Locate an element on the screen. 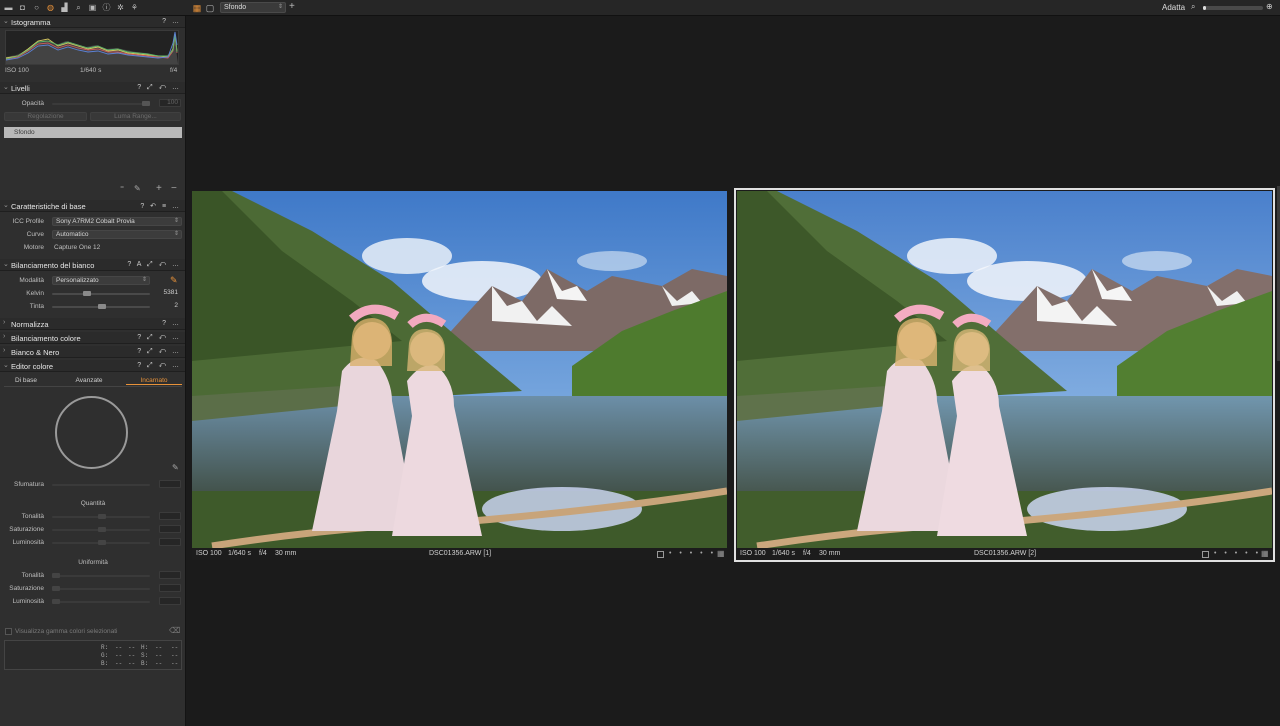 The width and height of the screenshot is (1280, 726). tint-slider-knob is located at coordinates (102, 306).